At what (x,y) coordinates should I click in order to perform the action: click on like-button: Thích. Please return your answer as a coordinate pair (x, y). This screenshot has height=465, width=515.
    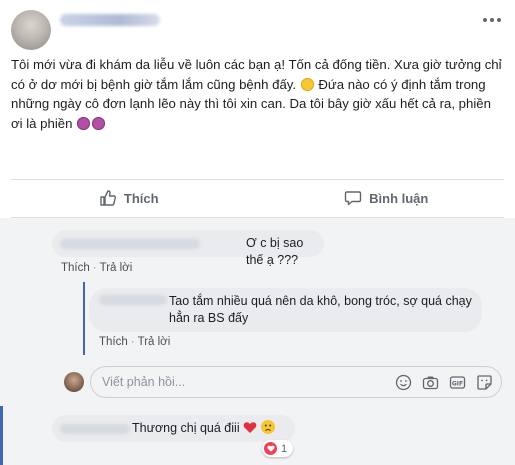
    Looking at the image, I should click on (129, 198).